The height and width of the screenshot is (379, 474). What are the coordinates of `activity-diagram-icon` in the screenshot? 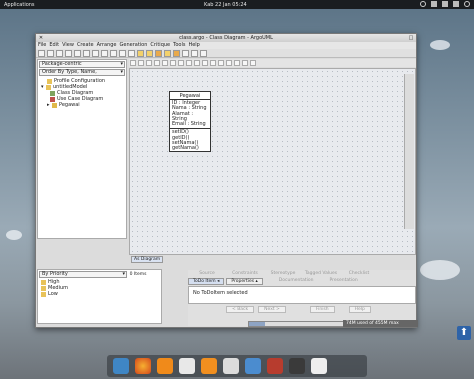 It's located at (203, 53).